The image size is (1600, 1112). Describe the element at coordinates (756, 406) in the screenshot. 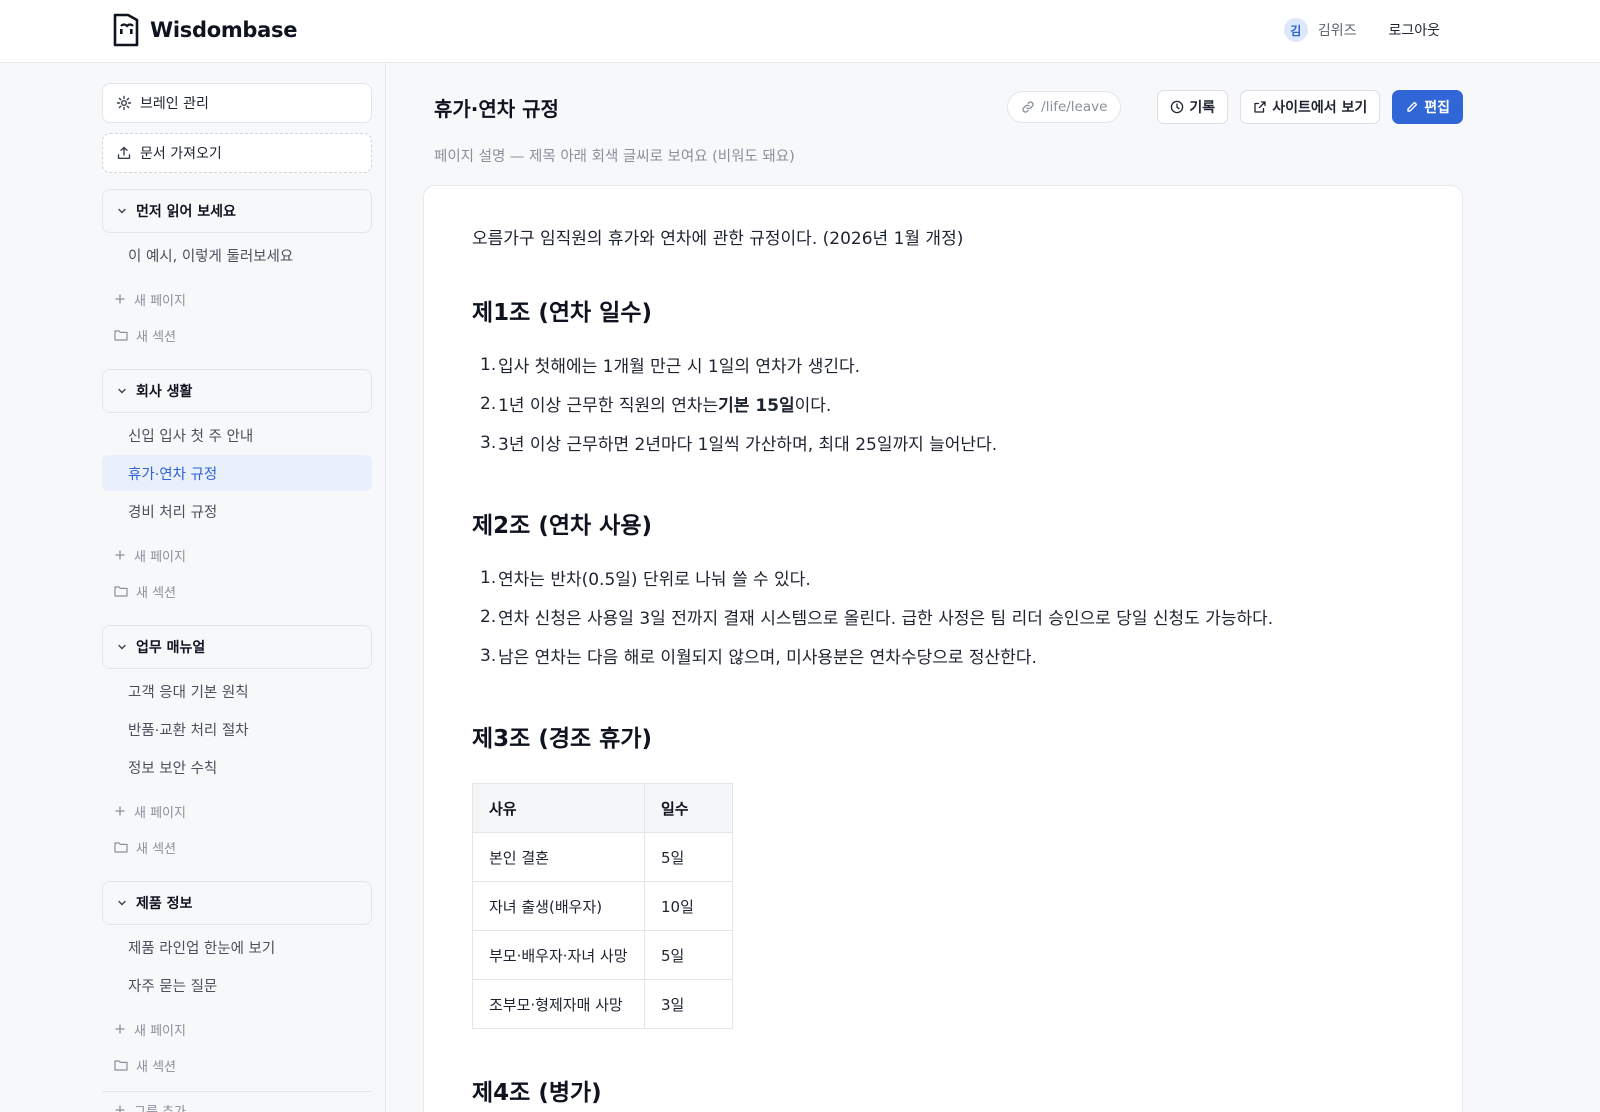

I see `bold-text: 기본 15일` at that location.